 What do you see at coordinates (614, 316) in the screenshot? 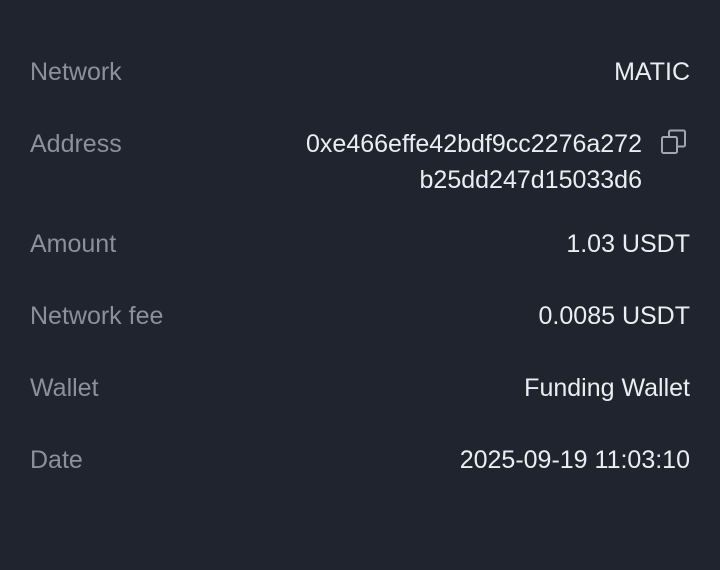
I see `network-fee-value: 0.0085 USDT` at bounding box center [614, 316].